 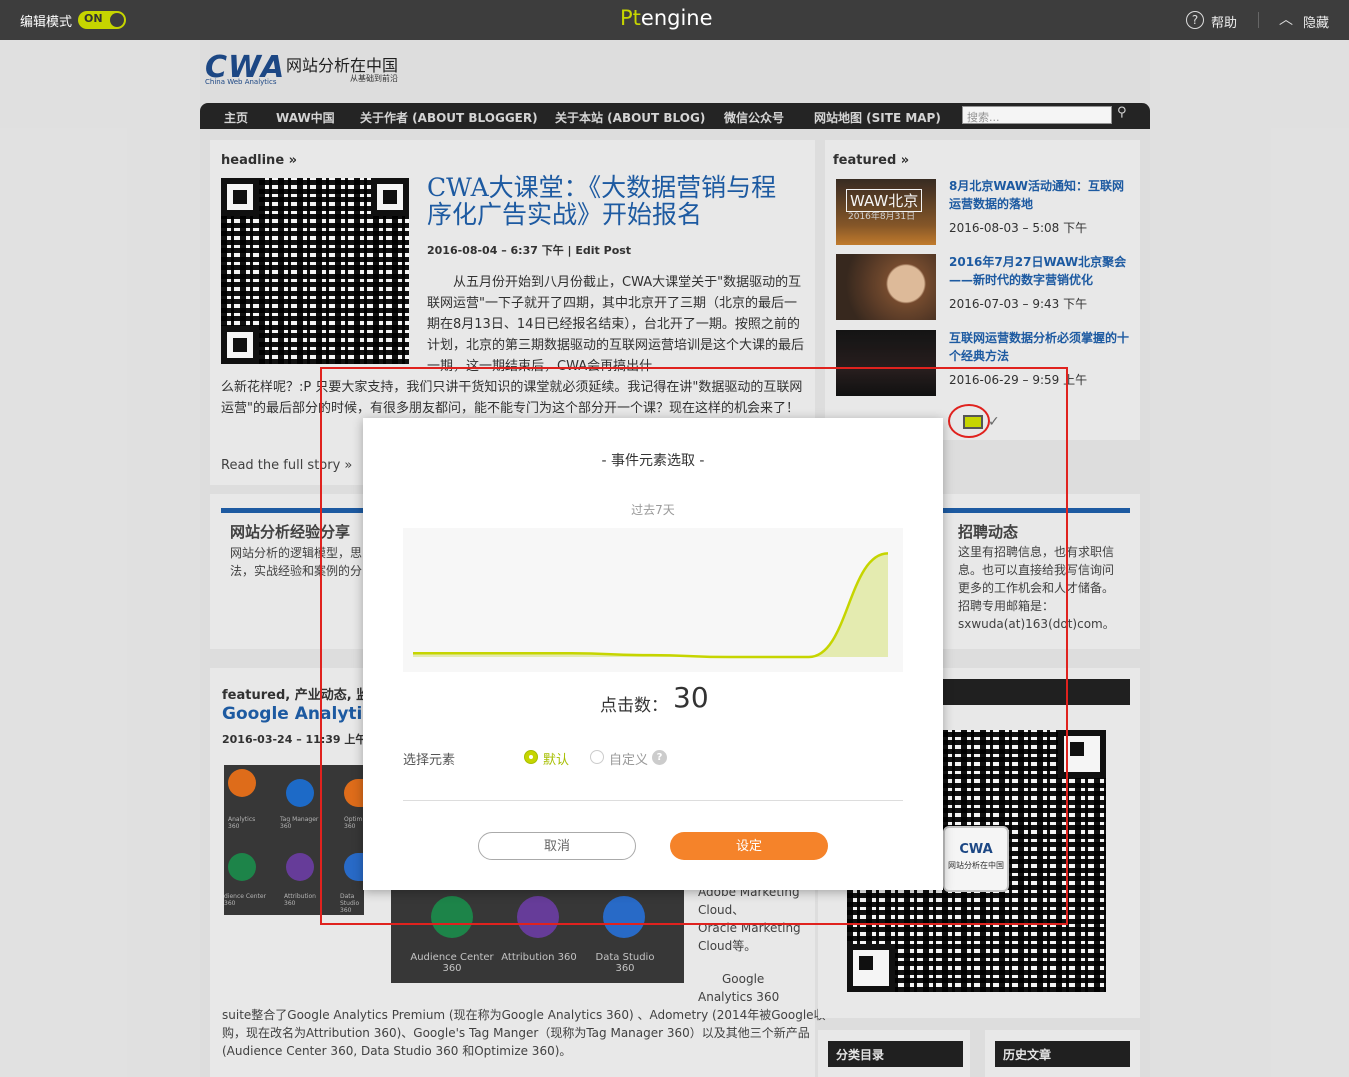 What do you see at coordinates (691, 697) in the screenshot?
I see `click-count-value: 30` at bounding box center [691, 697].